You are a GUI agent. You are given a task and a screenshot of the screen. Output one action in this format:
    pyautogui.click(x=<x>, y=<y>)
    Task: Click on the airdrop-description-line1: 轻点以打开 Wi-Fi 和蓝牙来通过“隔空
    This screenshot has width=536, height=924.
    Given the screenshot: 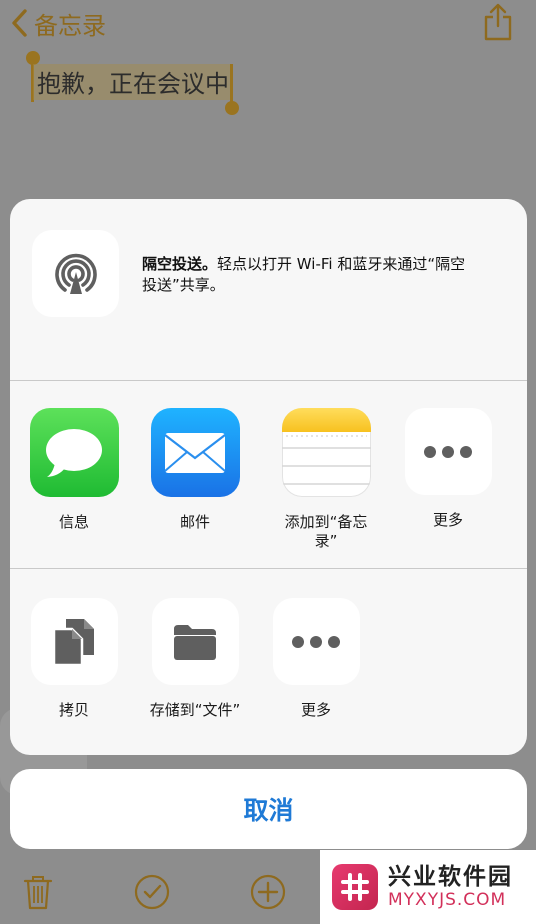 What is the action you would take?
    pyautogui.click(x=341, y=264)
    